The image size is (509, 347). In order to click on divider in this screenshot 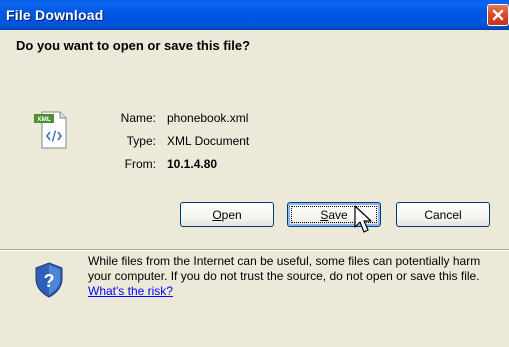, I will do `click(254, 250)`.